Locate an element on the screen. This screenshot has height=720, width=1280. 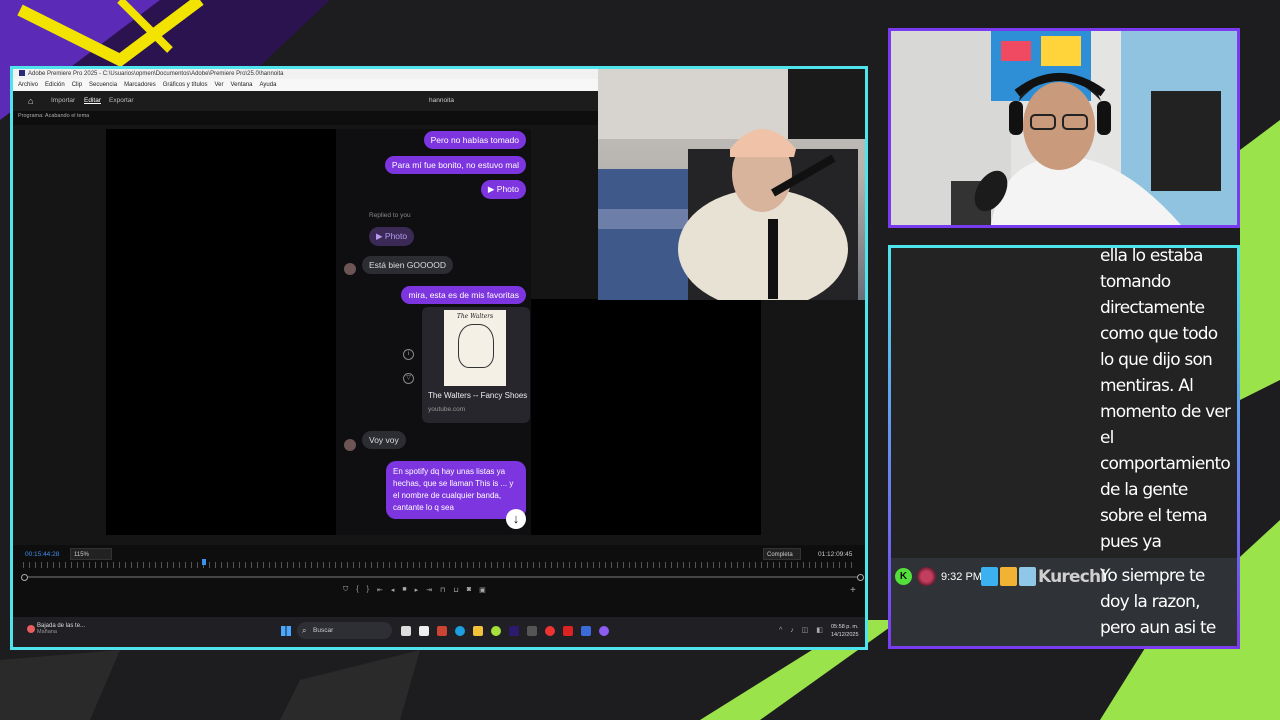
nav-exportar: Exportar is located at coordinates (121, 101).